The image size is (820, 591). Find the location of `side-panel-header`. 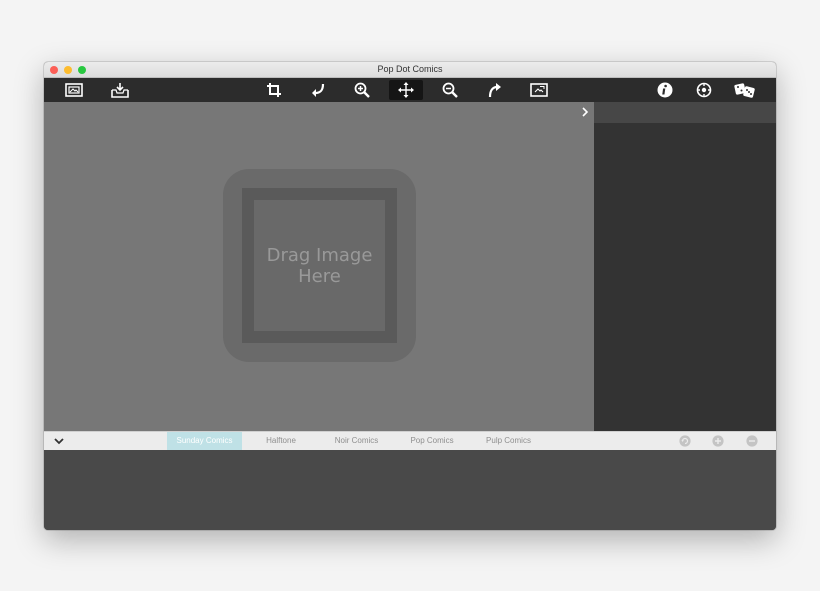

side-panel-header is located at coordinates (685, 112).